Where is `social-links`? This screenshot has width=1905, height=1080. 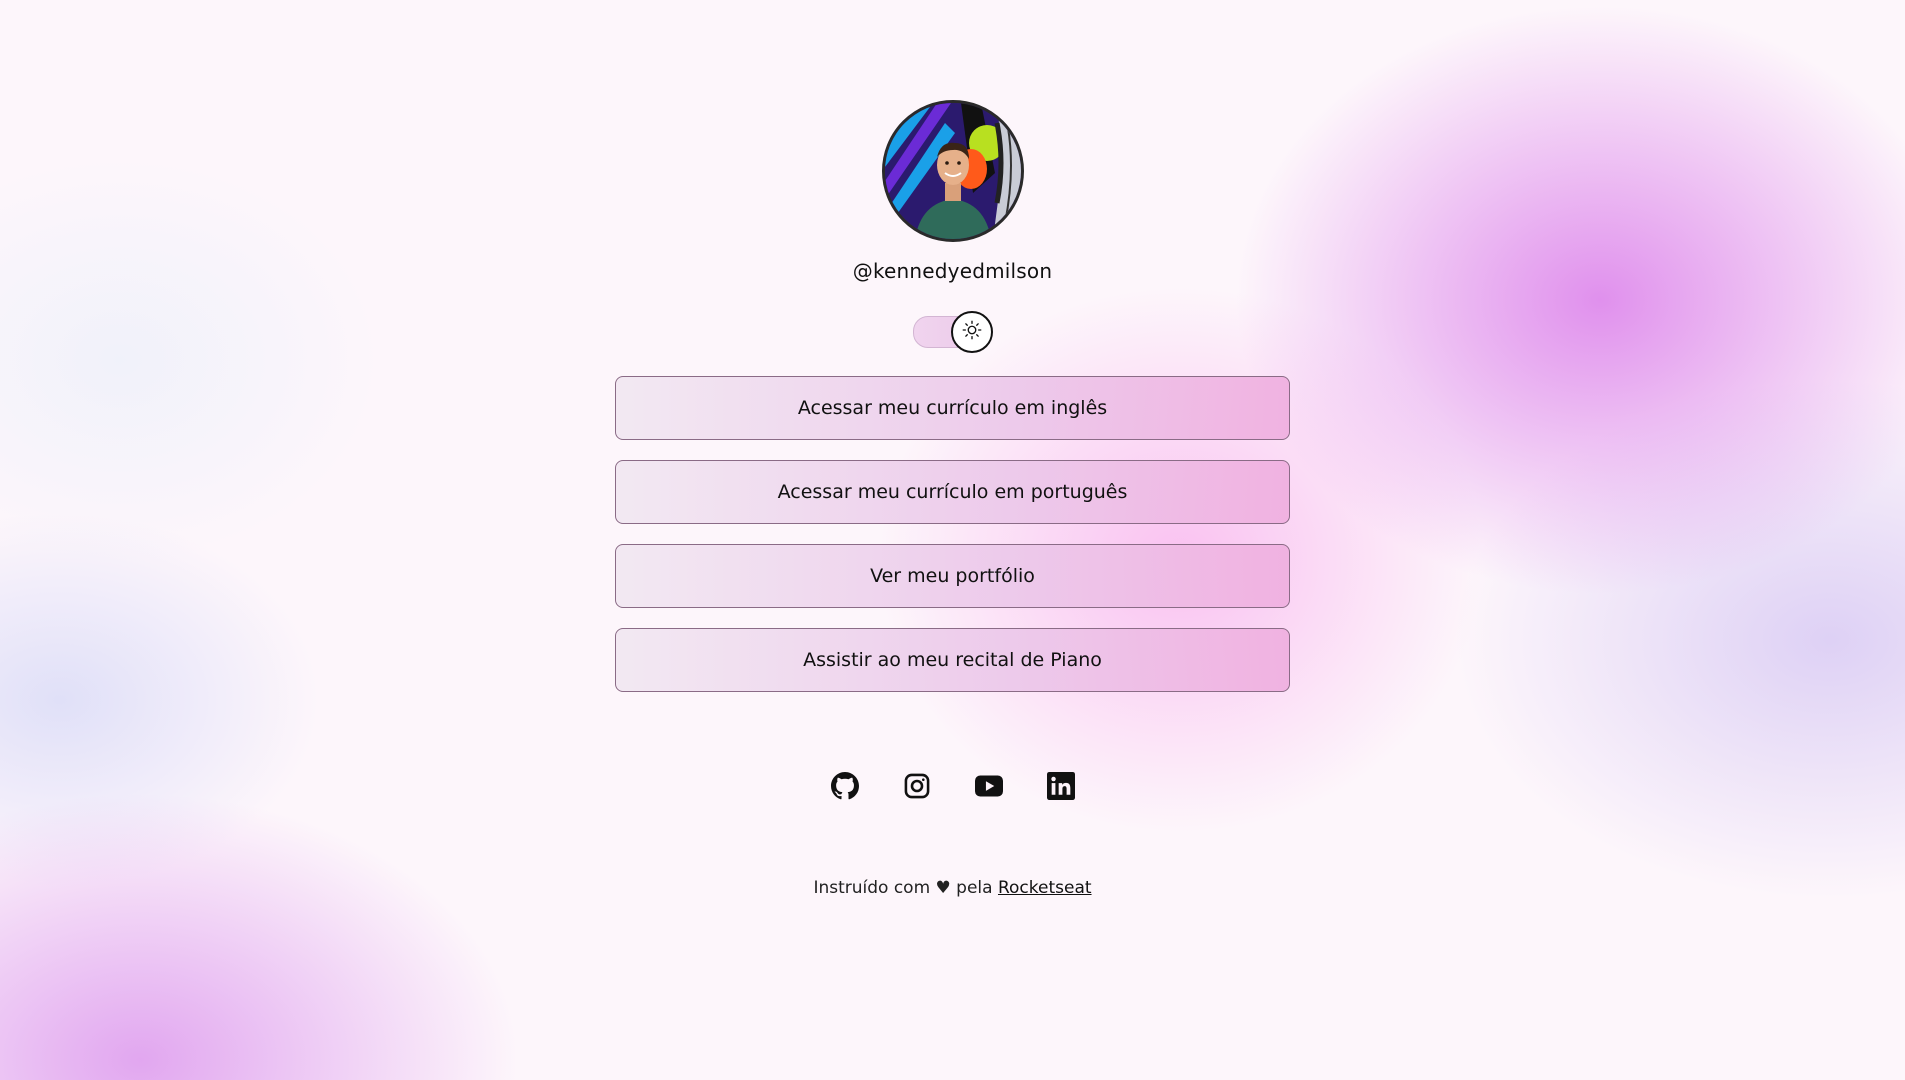
social-links is located at coordinates (952, 786).